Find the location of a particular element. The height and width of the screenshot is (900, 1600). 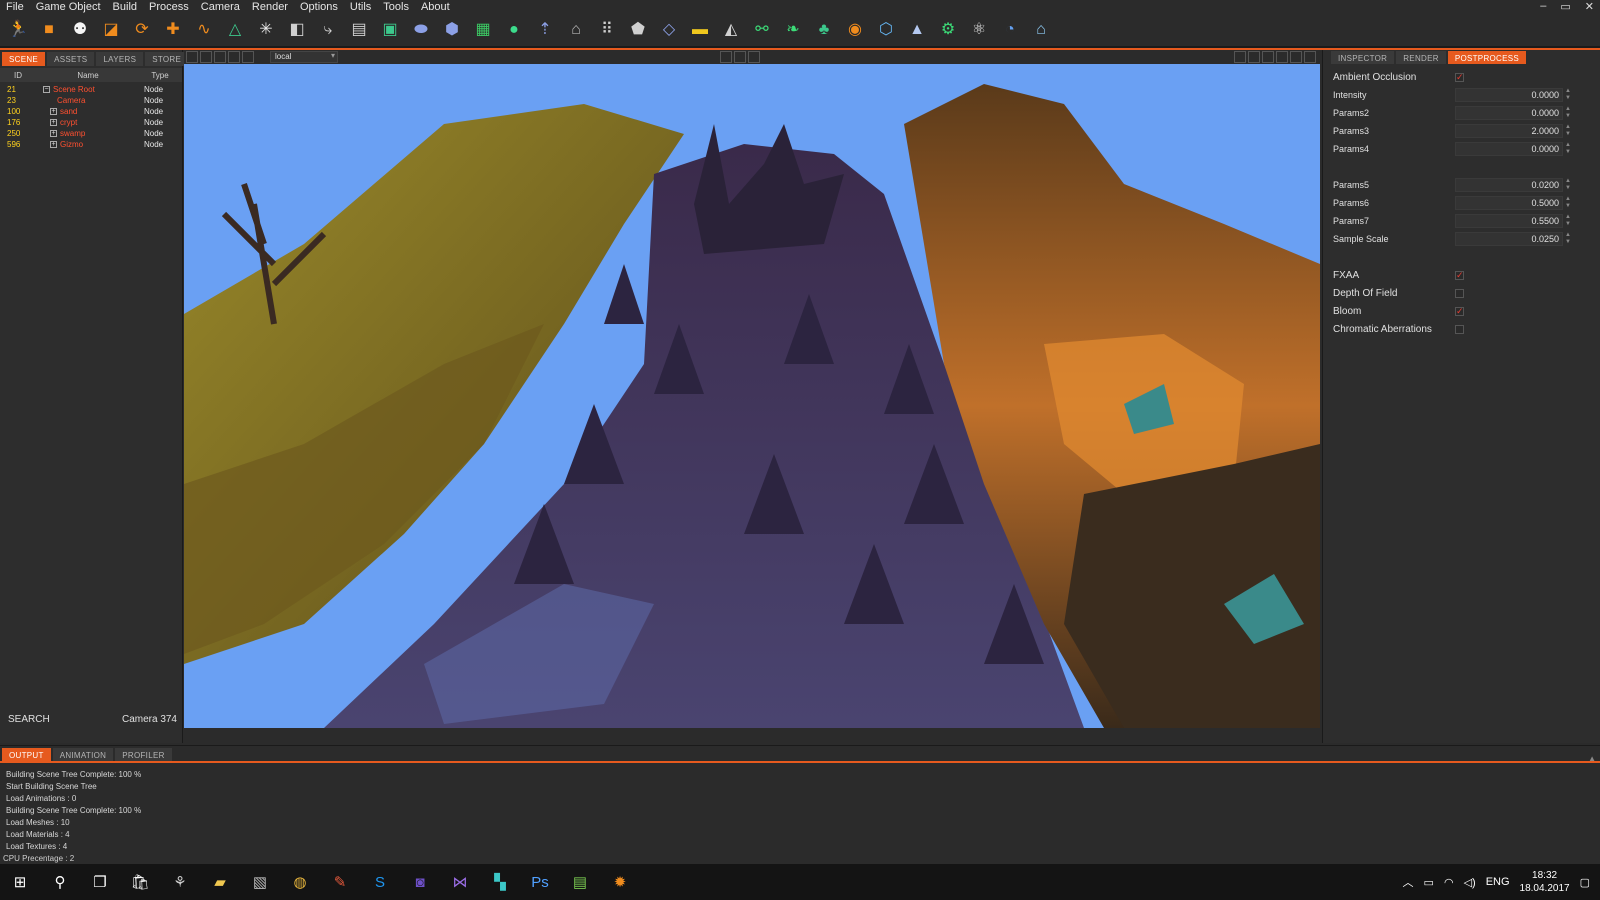

scene-tree-row: 100 + sand Node is located at coordinates (91, 111).